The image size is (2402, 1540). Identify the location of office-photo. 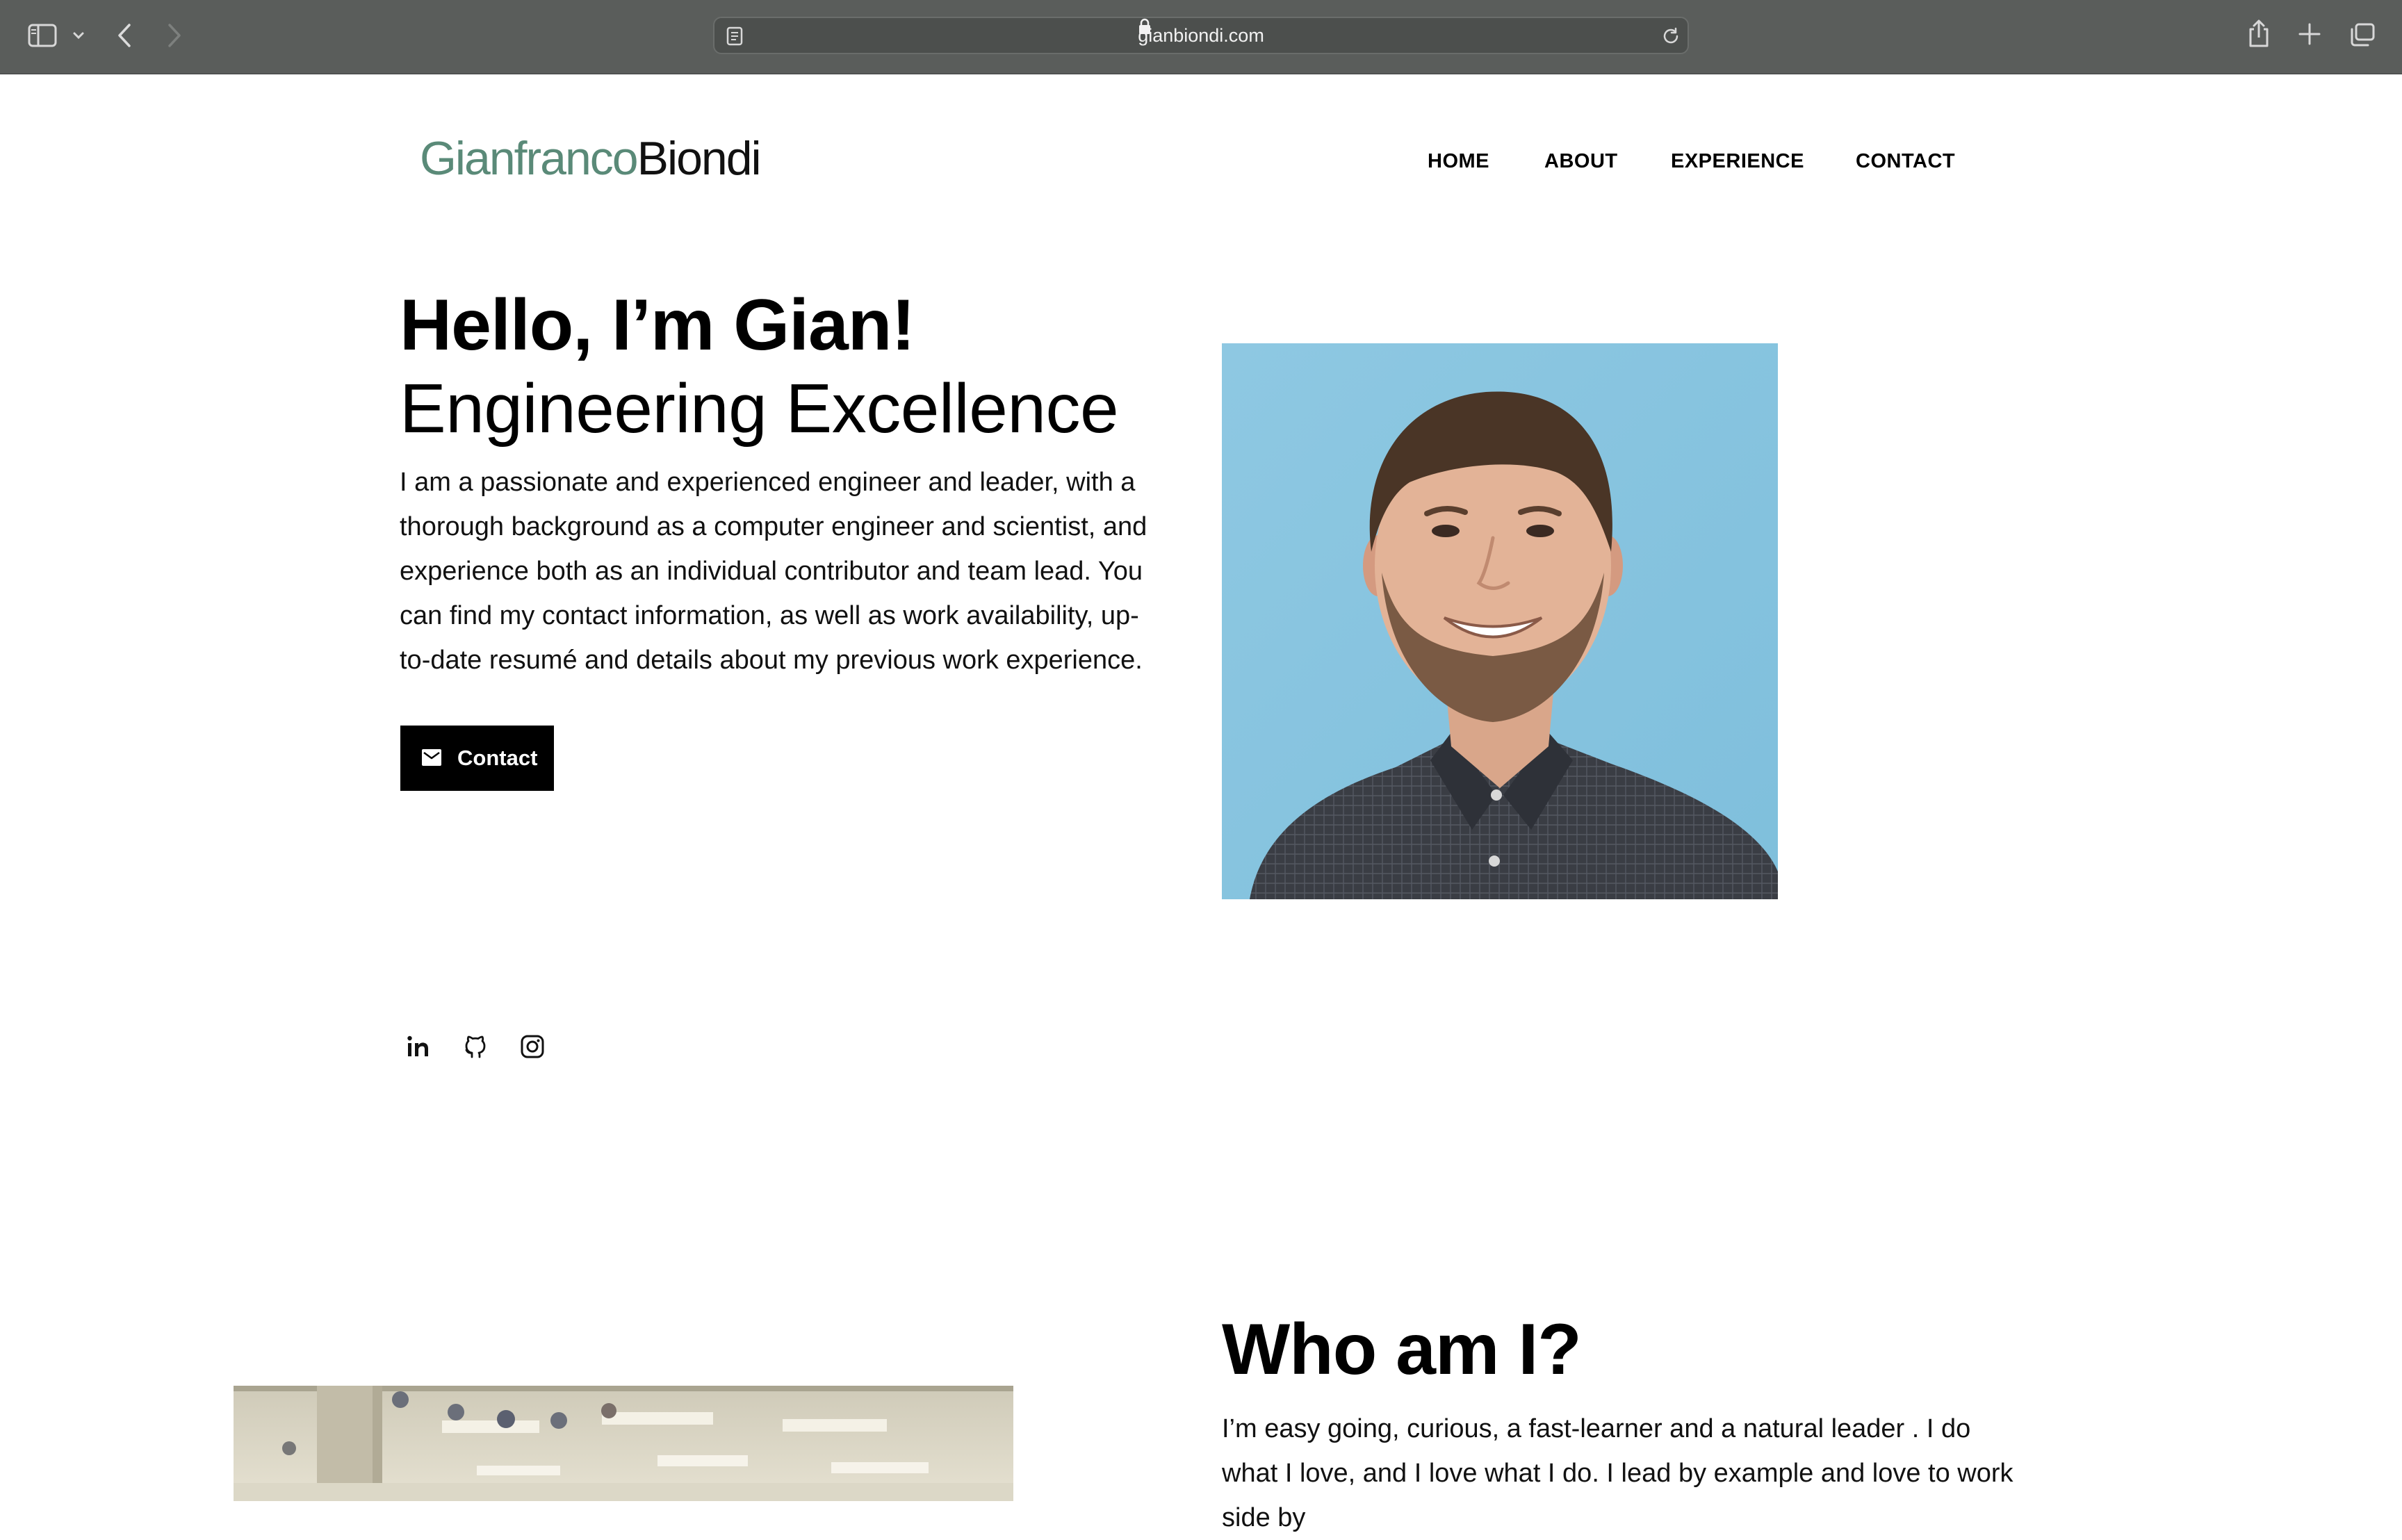
(623, 1443).